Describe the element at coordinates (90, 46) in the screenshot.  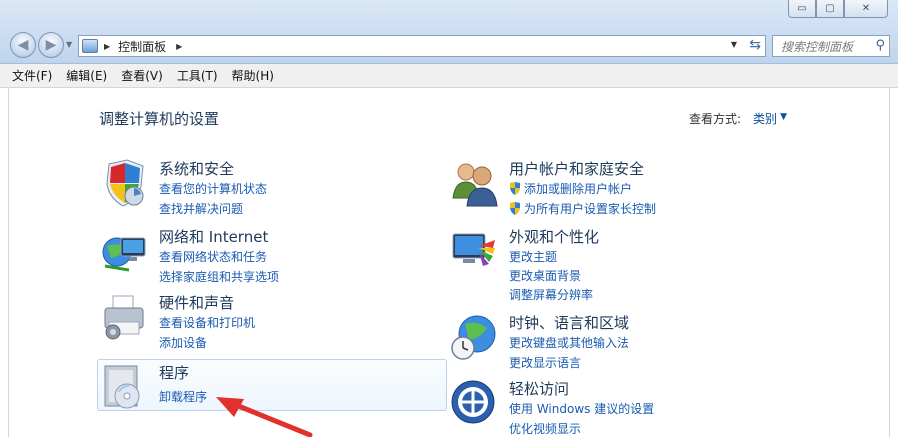
I see `control-panel-icon` at that location.